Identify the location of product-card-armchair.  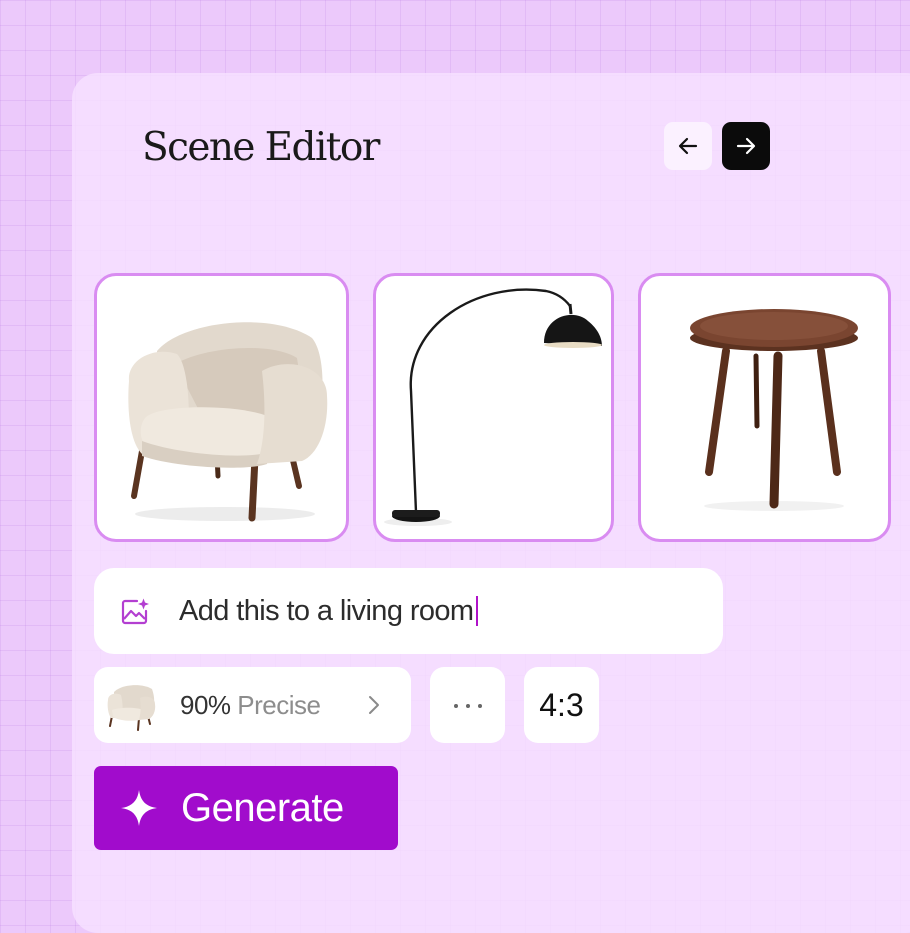
(221, 407).